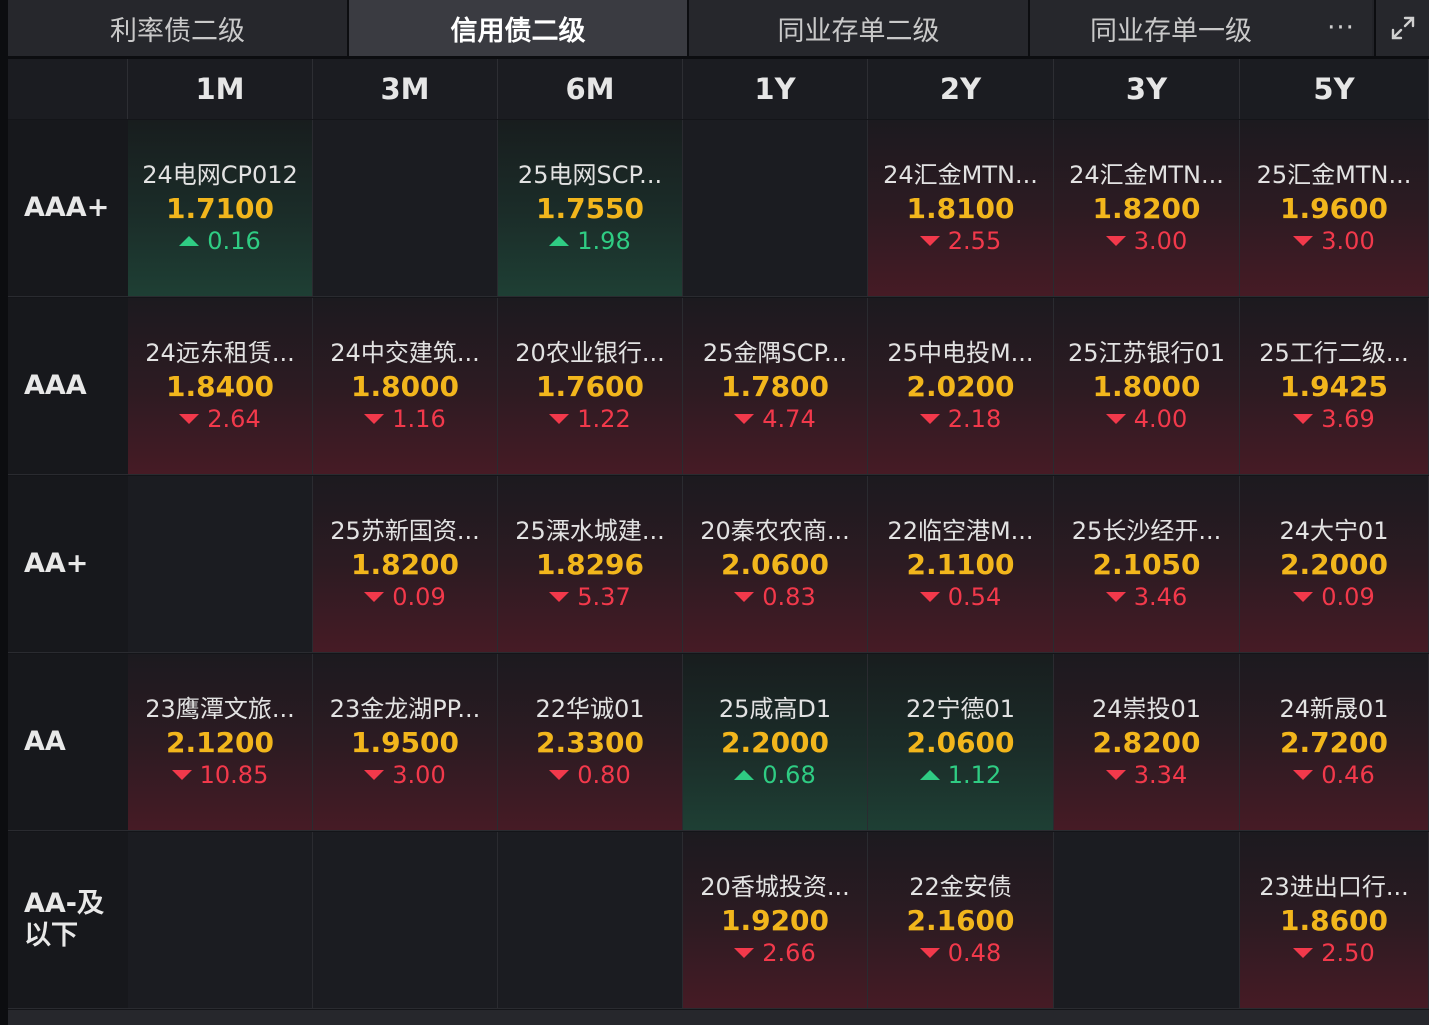  I want to click on quote-cell: 20香城投资... 1.9200 2.66, so click(775, 920).